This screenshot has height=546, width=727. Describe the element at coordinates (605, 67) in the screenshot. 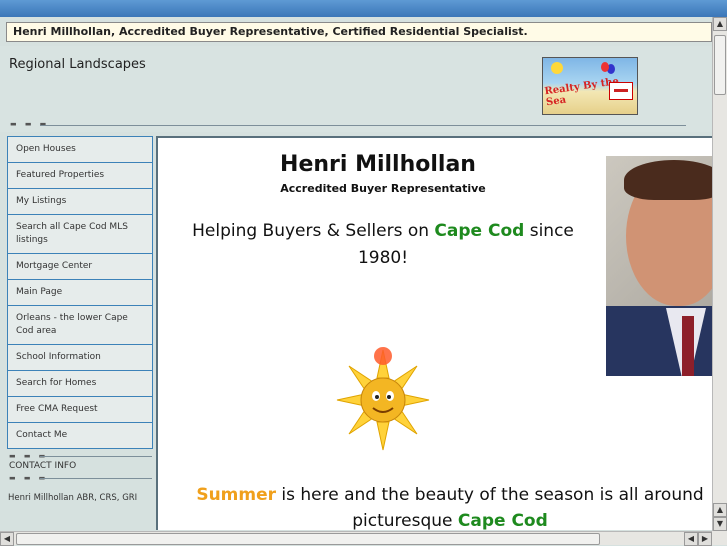

I see `logo-balloons-icon` at that location.